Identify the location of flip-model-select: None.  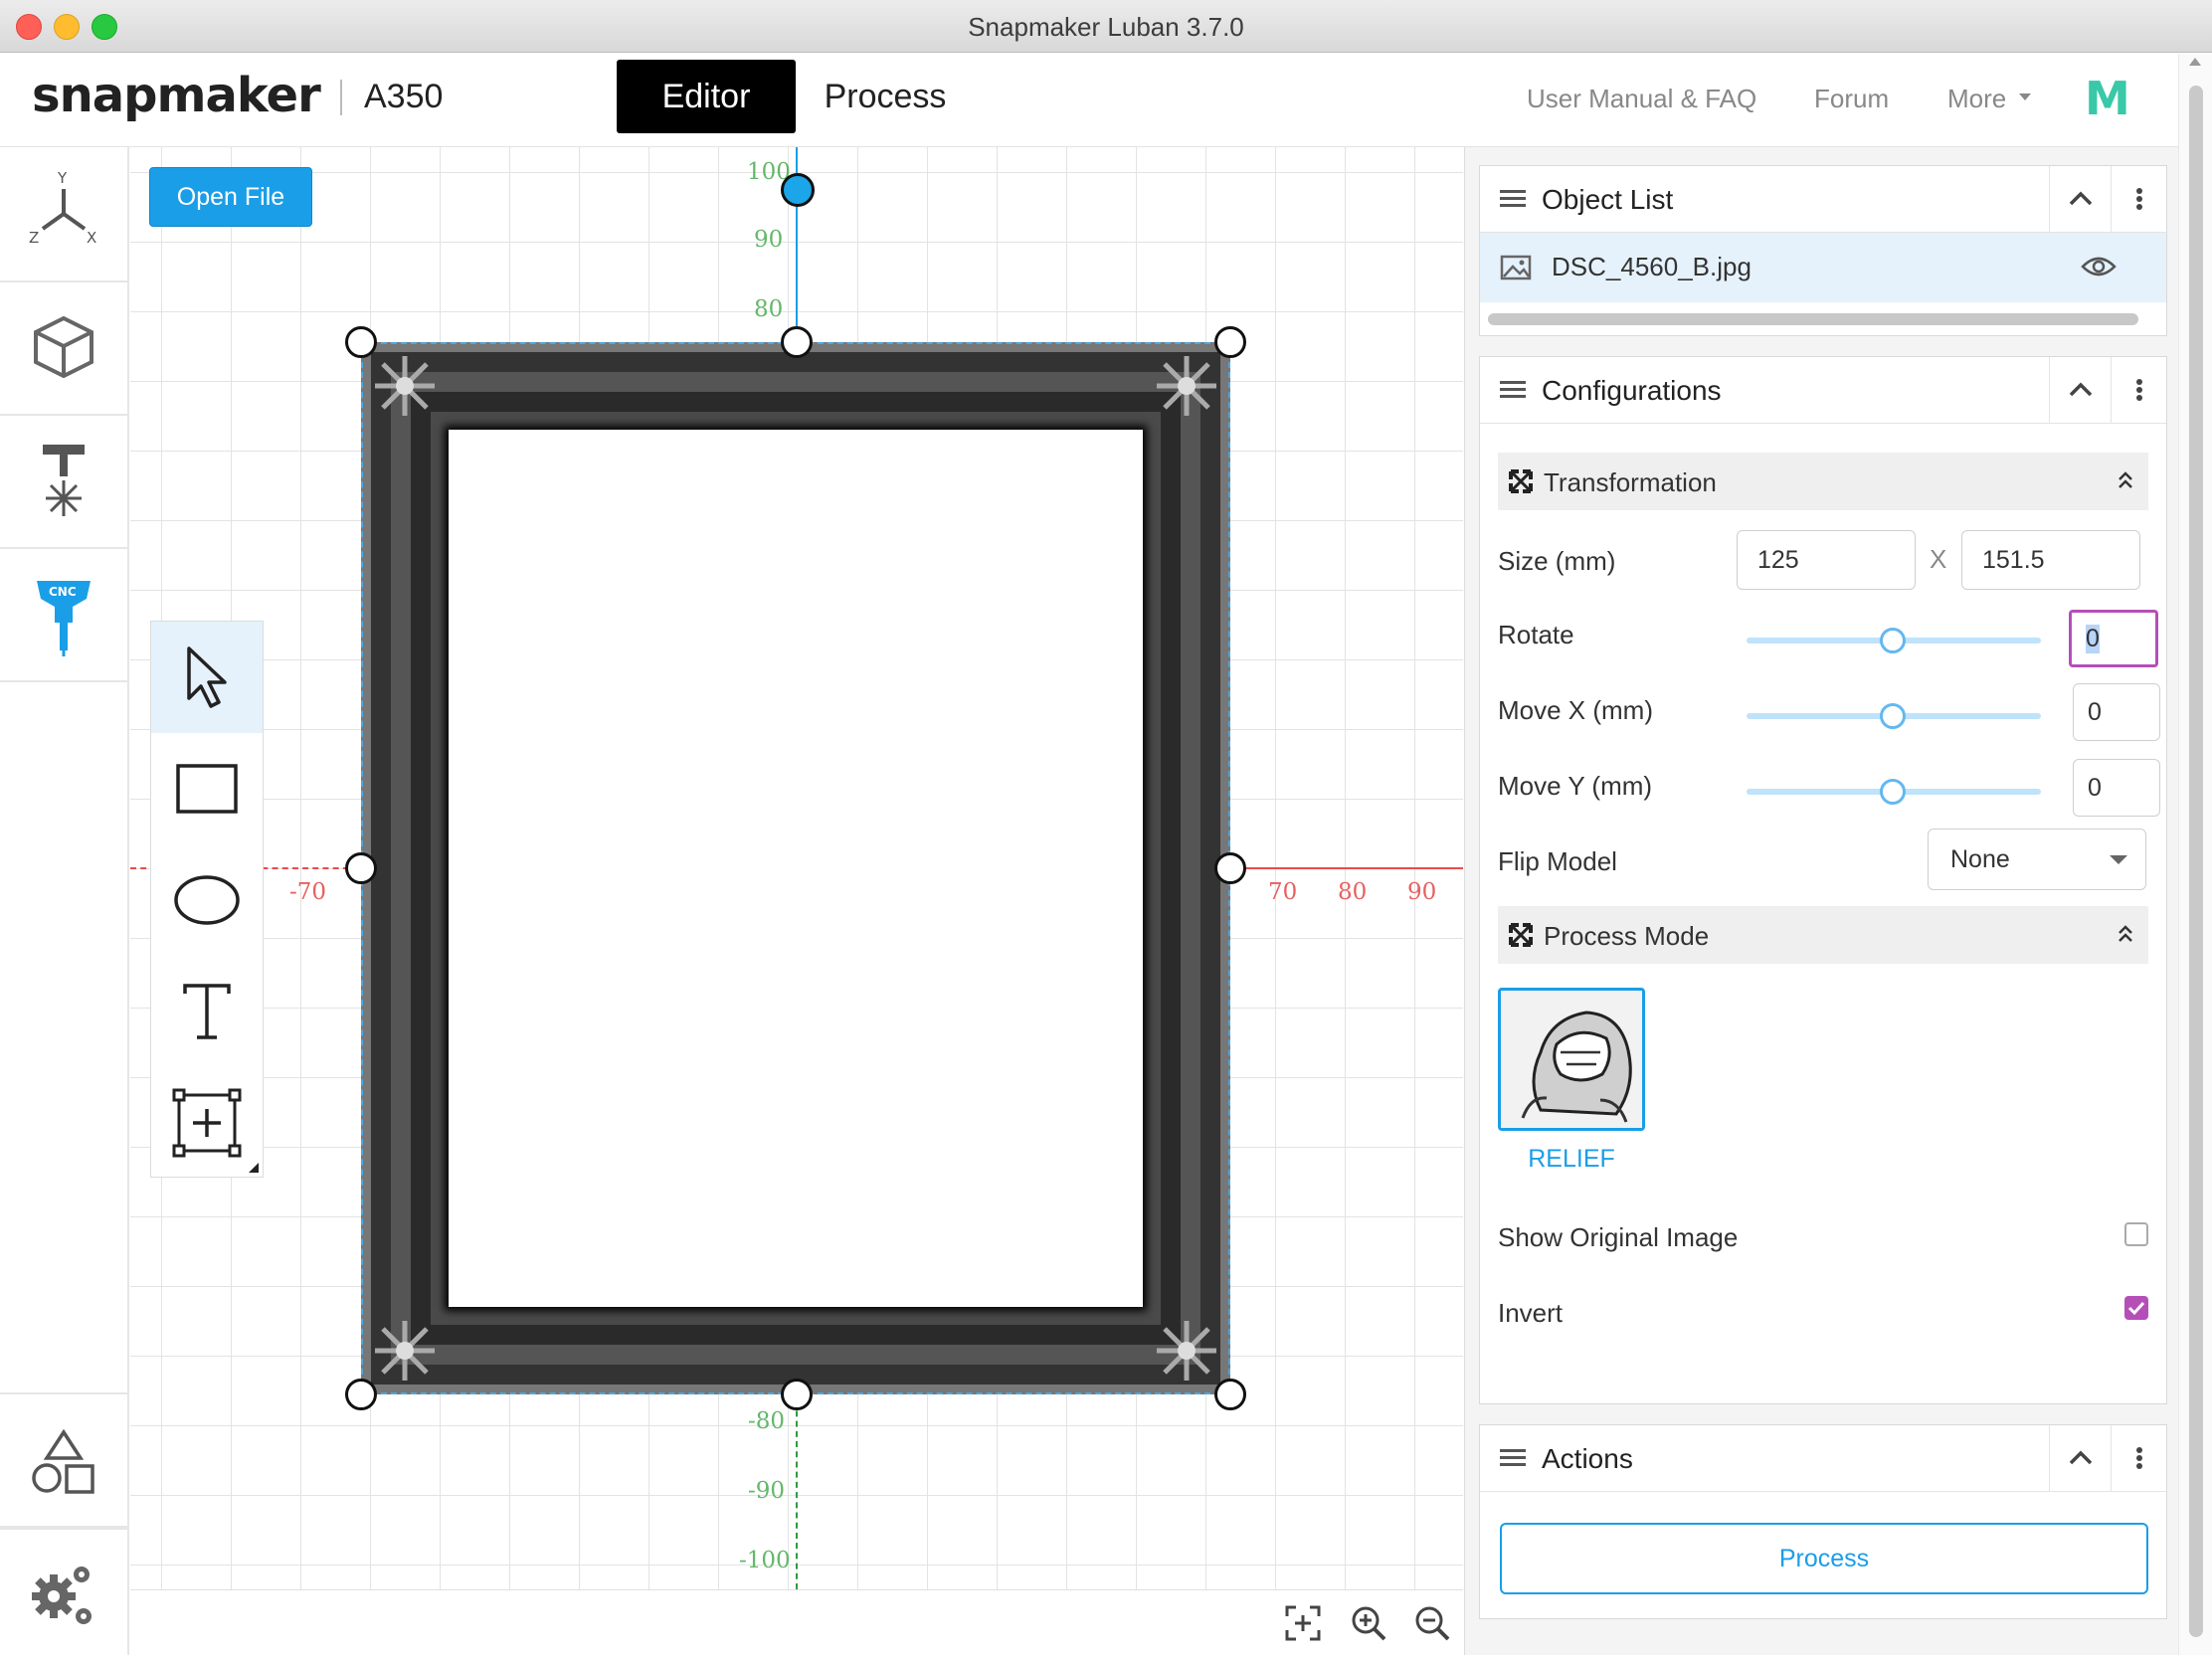
(2037, 860).